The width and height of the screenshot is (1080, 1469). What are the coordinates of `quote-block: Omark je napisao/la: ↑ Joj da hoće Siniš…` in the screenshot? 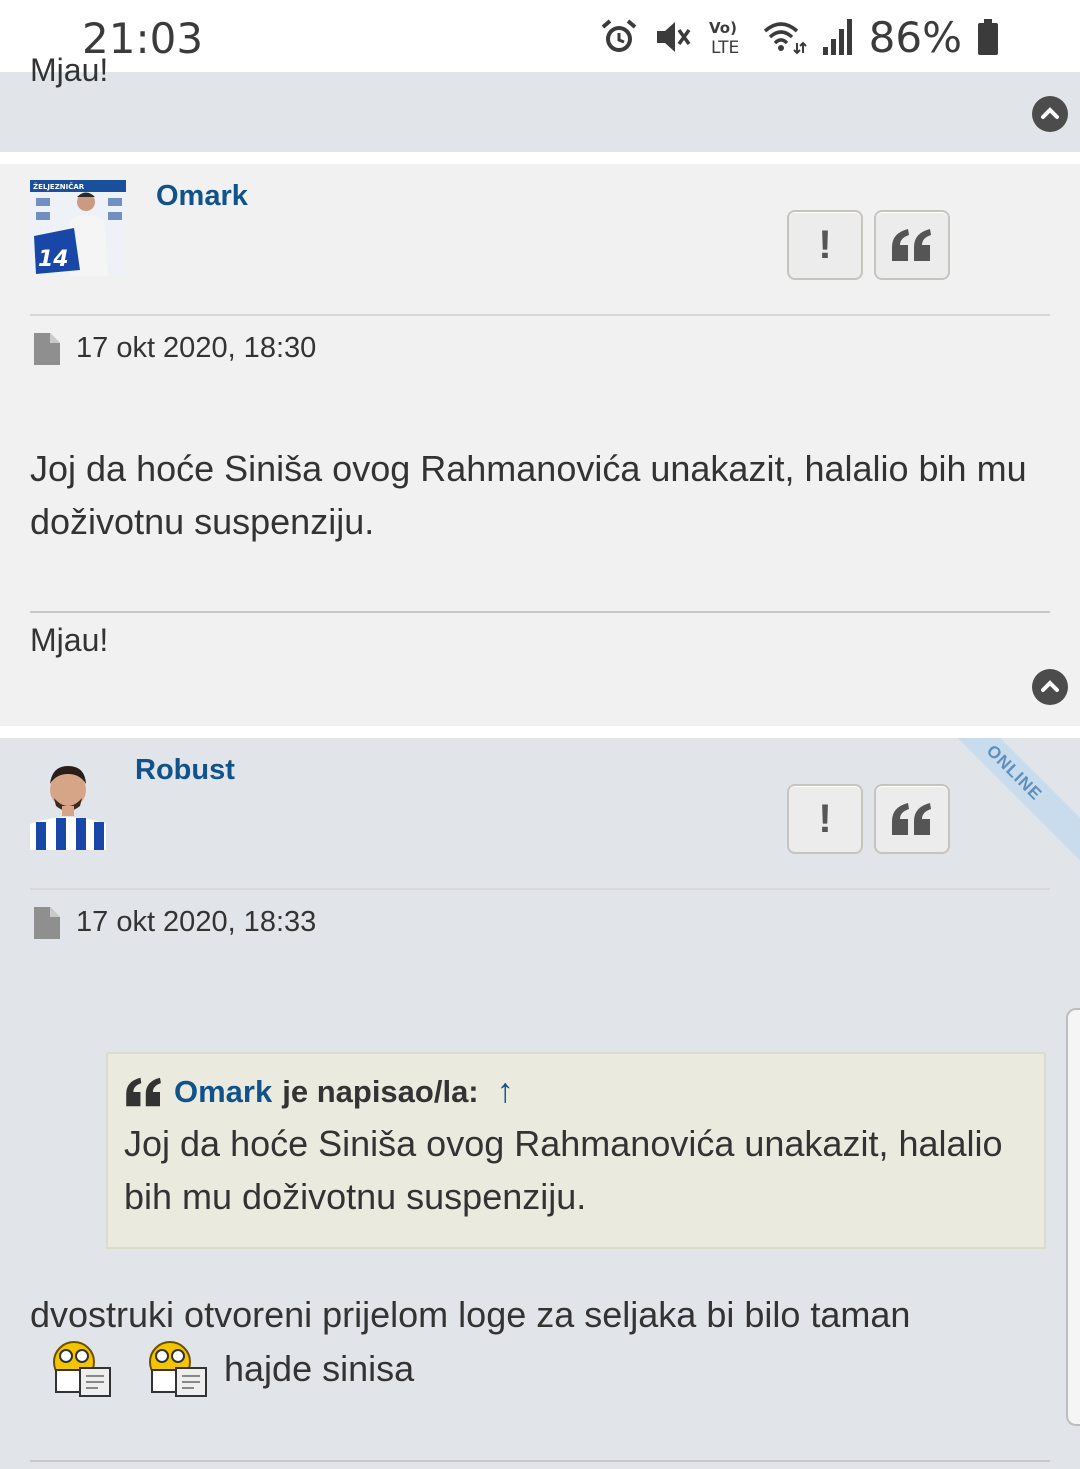 It's located at (576, 1150).